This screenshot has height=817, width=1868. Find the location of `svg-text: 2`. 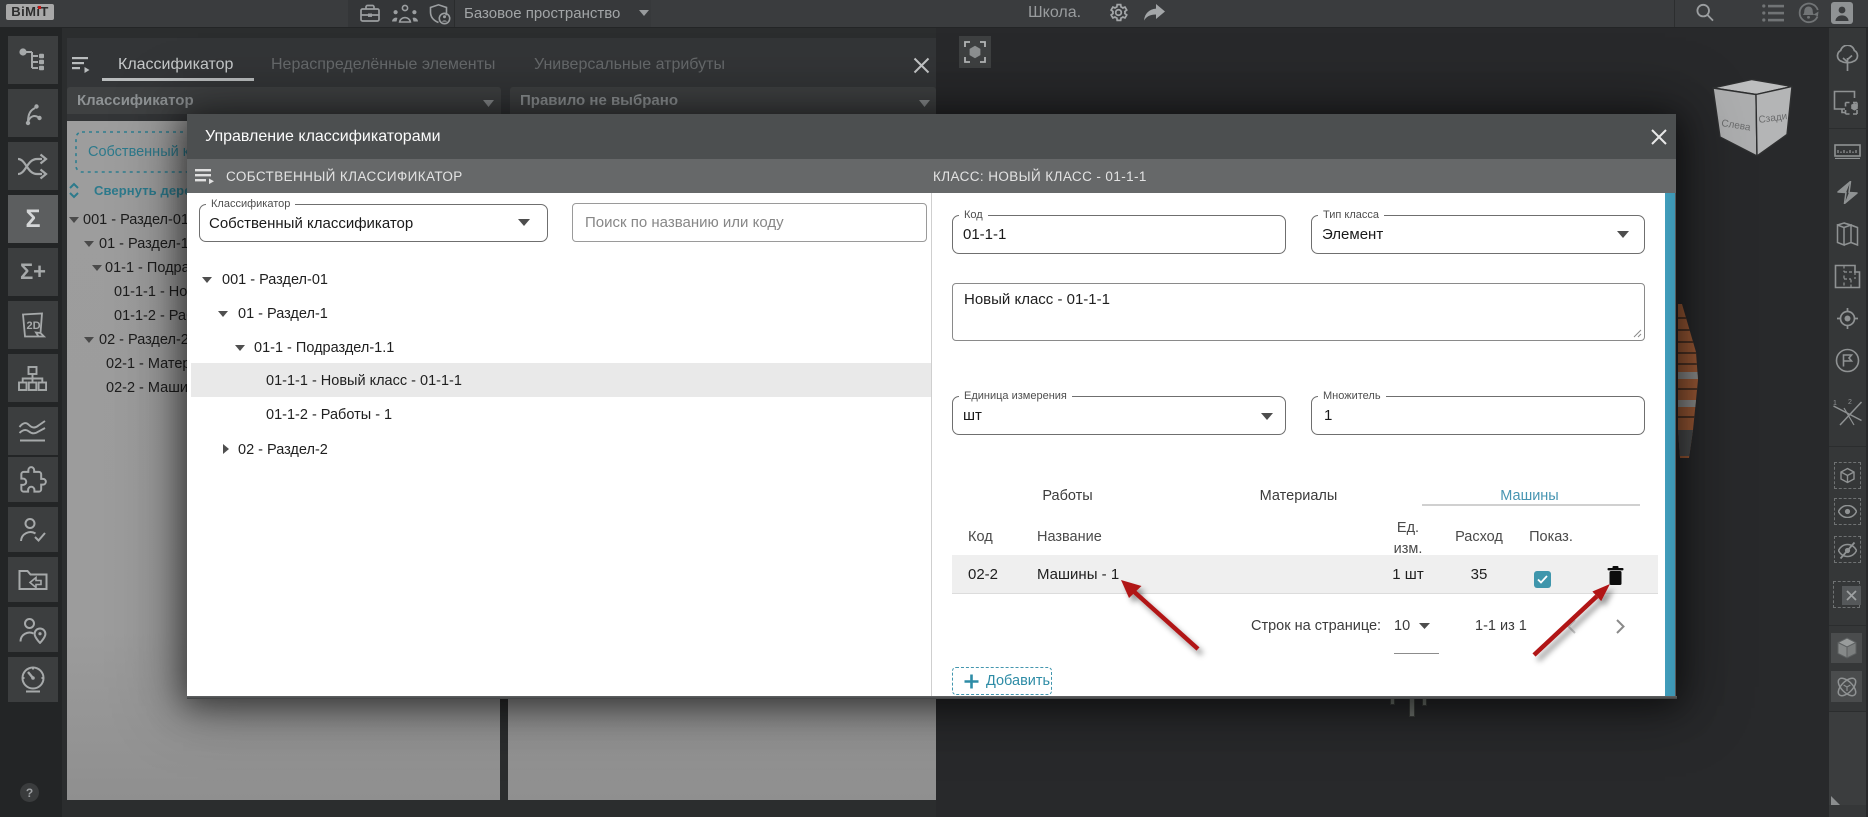

svg-text: 2 is located at coordinates (1850, 402).